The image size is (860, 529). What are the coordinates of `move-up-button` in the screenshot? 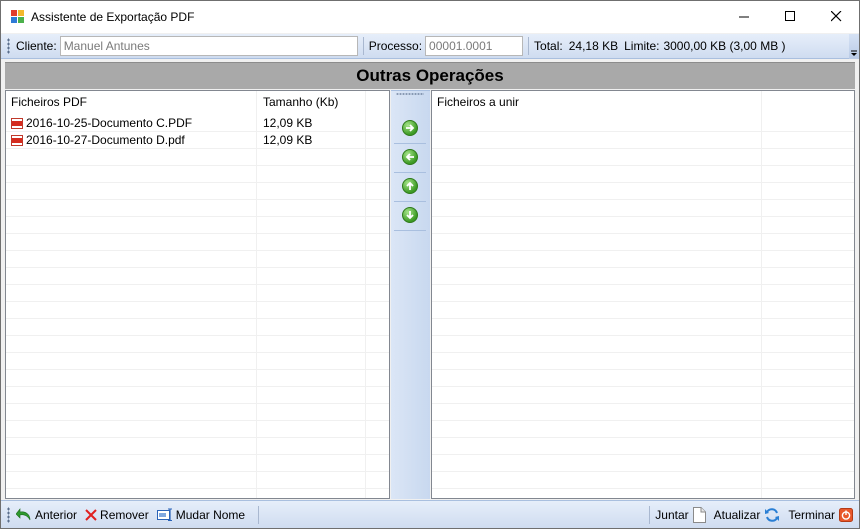 It's located at (410, 186).